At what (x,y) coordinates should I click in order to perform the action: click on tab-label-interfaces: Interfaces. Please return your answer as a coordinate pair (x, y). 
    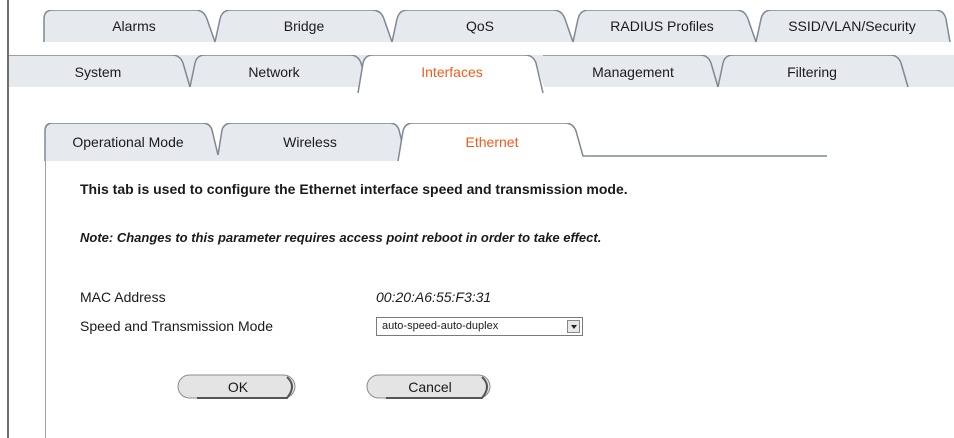
    Looking at the image, I should click on (451, 72).